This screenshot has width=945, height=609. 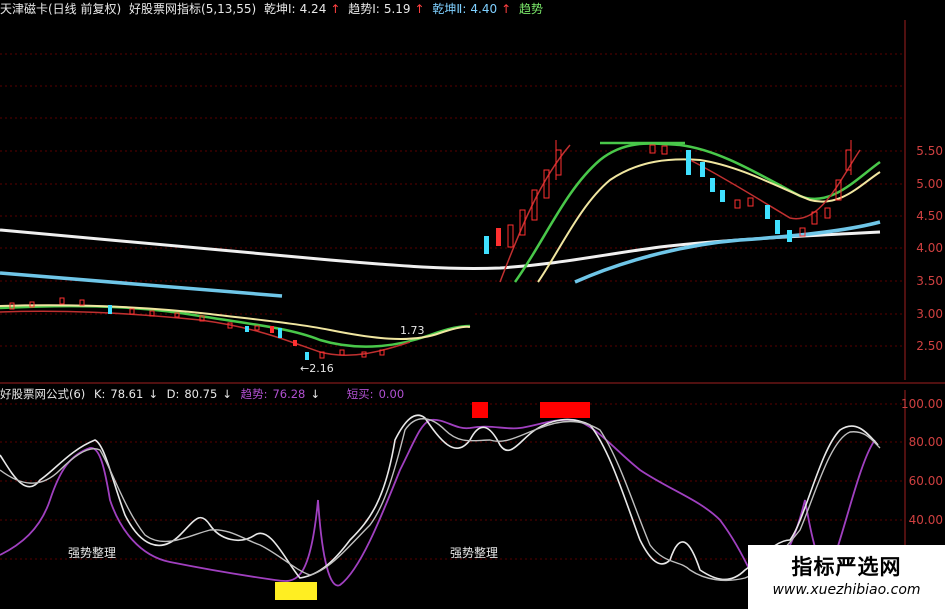 What do you see at coordinates (929, 346) in the screenshot?
I see `price-tick: 2.50` at bounding box center [929, 346].